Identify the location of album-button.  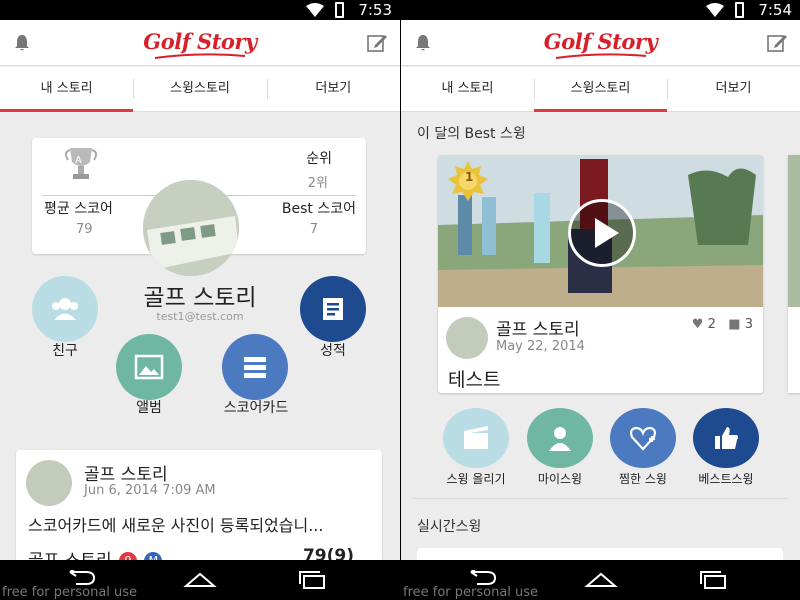
(149, 367).